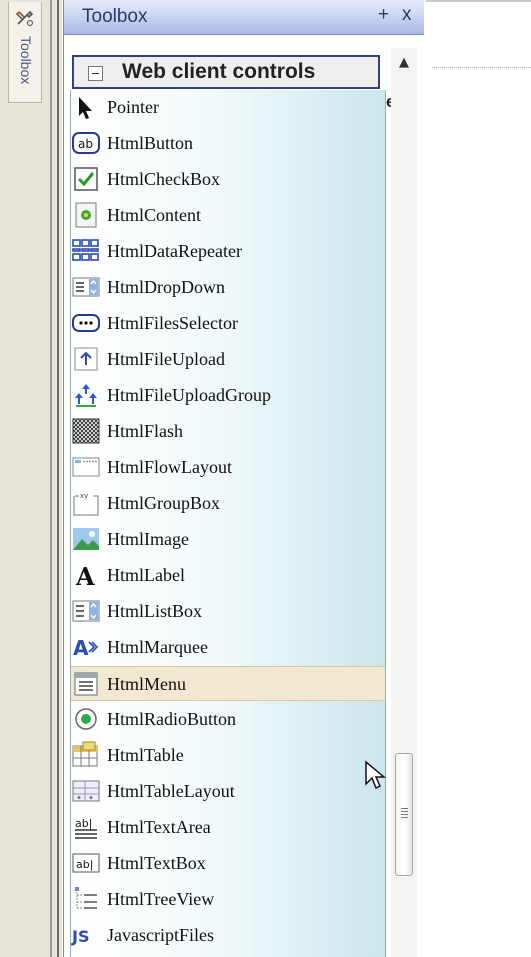  What do you see at coordinates (85, 754) in the screenshot?
I see `table-icon` at bounding box center [85, 754].